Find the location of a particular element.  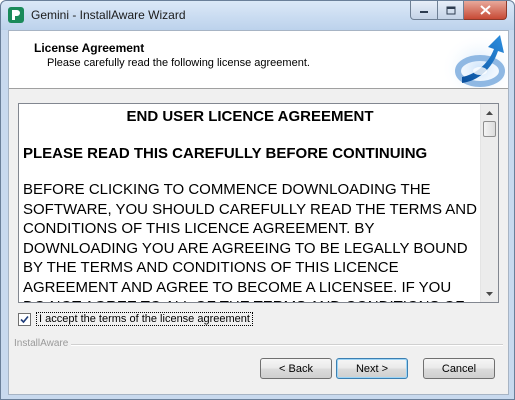

scroll-up-arrow-icon is located at coordinates (489, 112).